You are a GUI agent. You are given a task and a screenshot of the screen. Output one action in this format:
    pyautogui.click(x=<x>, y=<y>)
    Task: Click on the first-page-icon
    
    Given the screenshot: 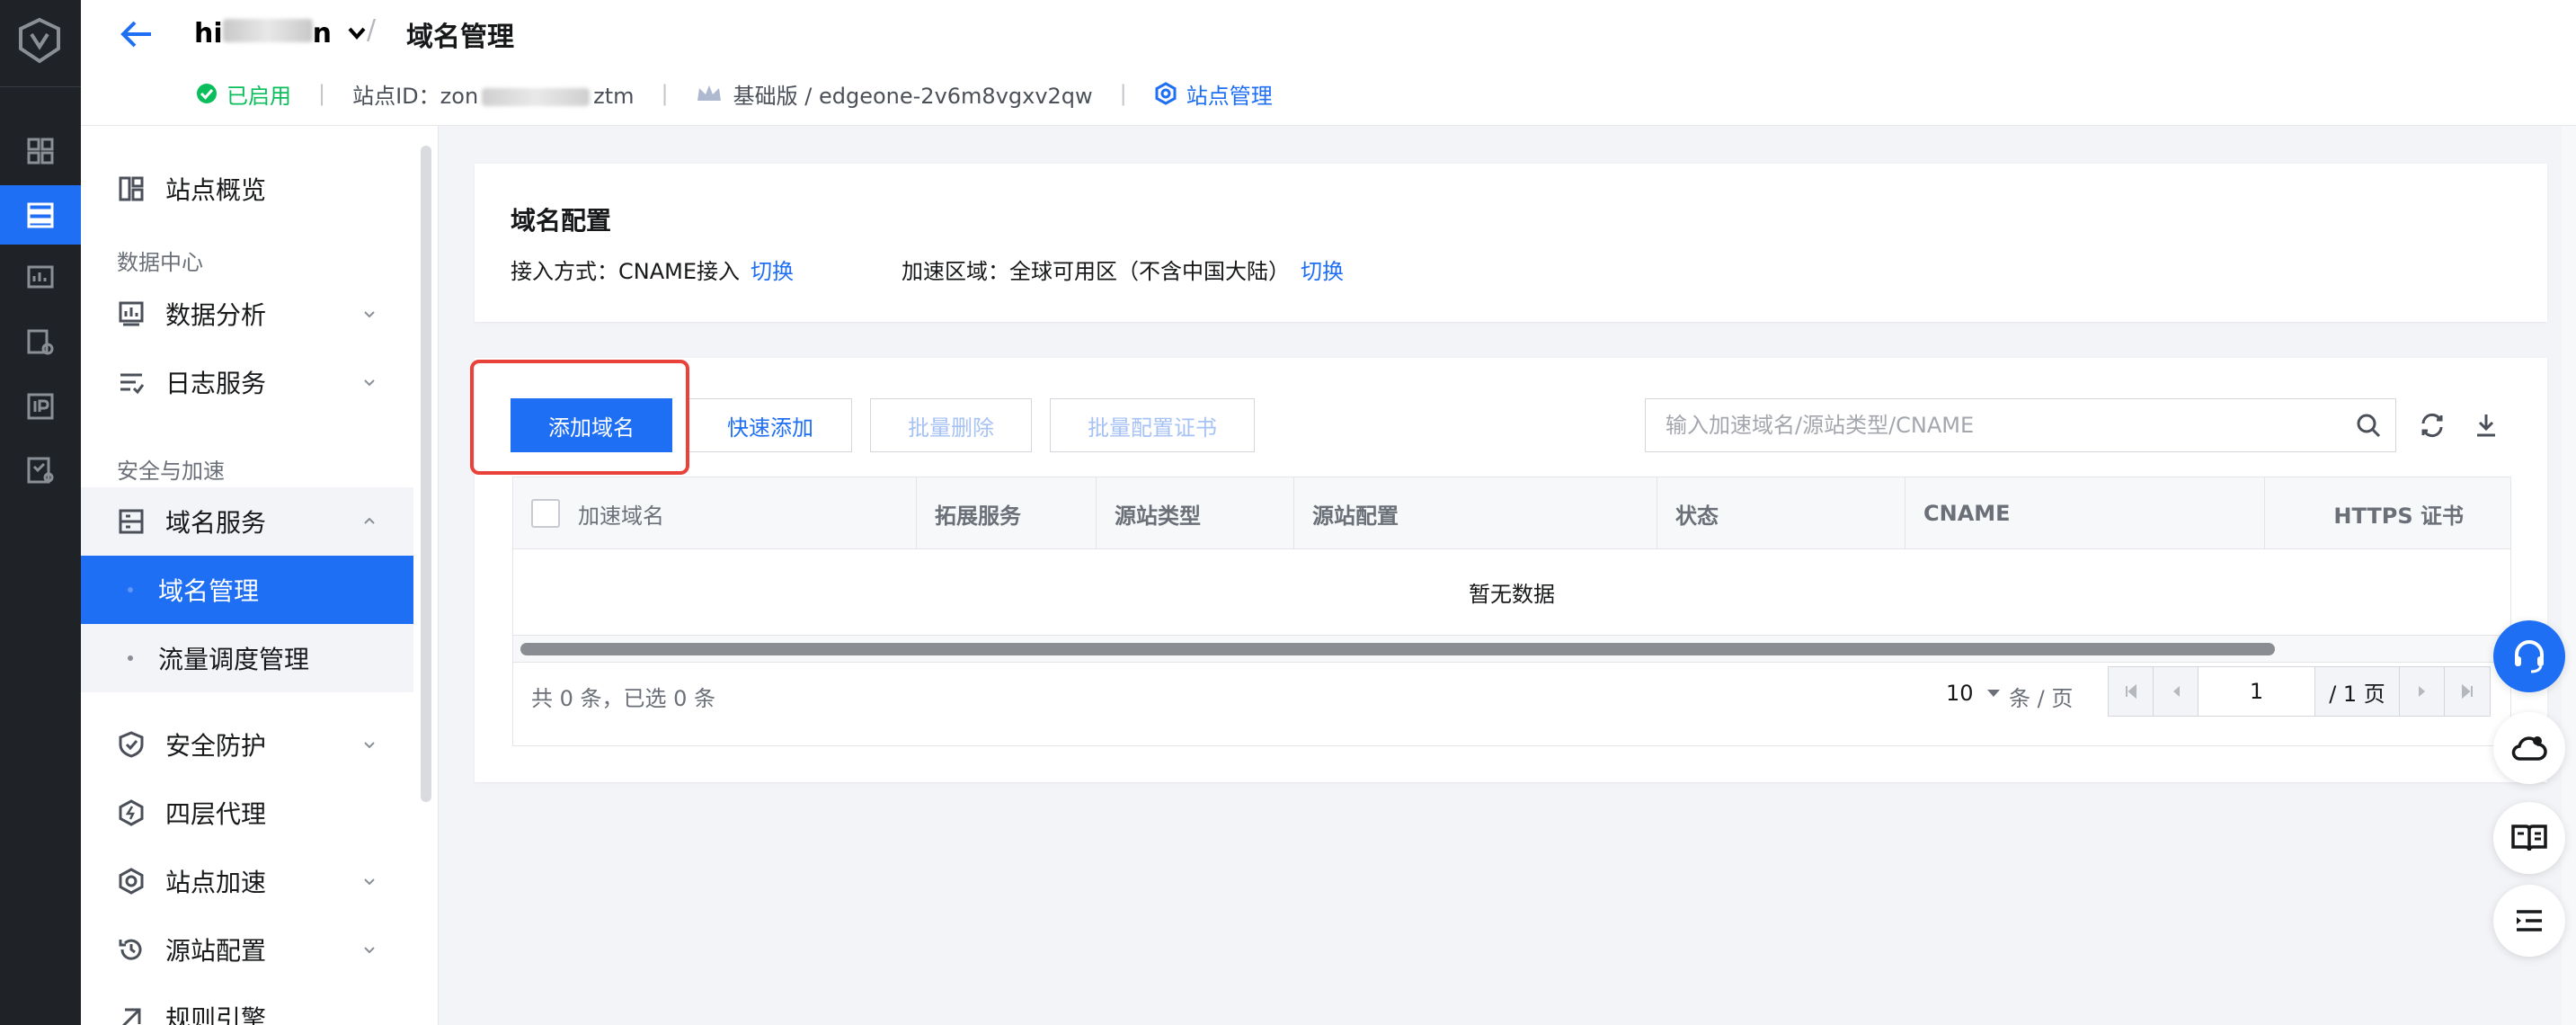 What is the action you would take?
    pyautogui.click(x=2131, y=691)
    